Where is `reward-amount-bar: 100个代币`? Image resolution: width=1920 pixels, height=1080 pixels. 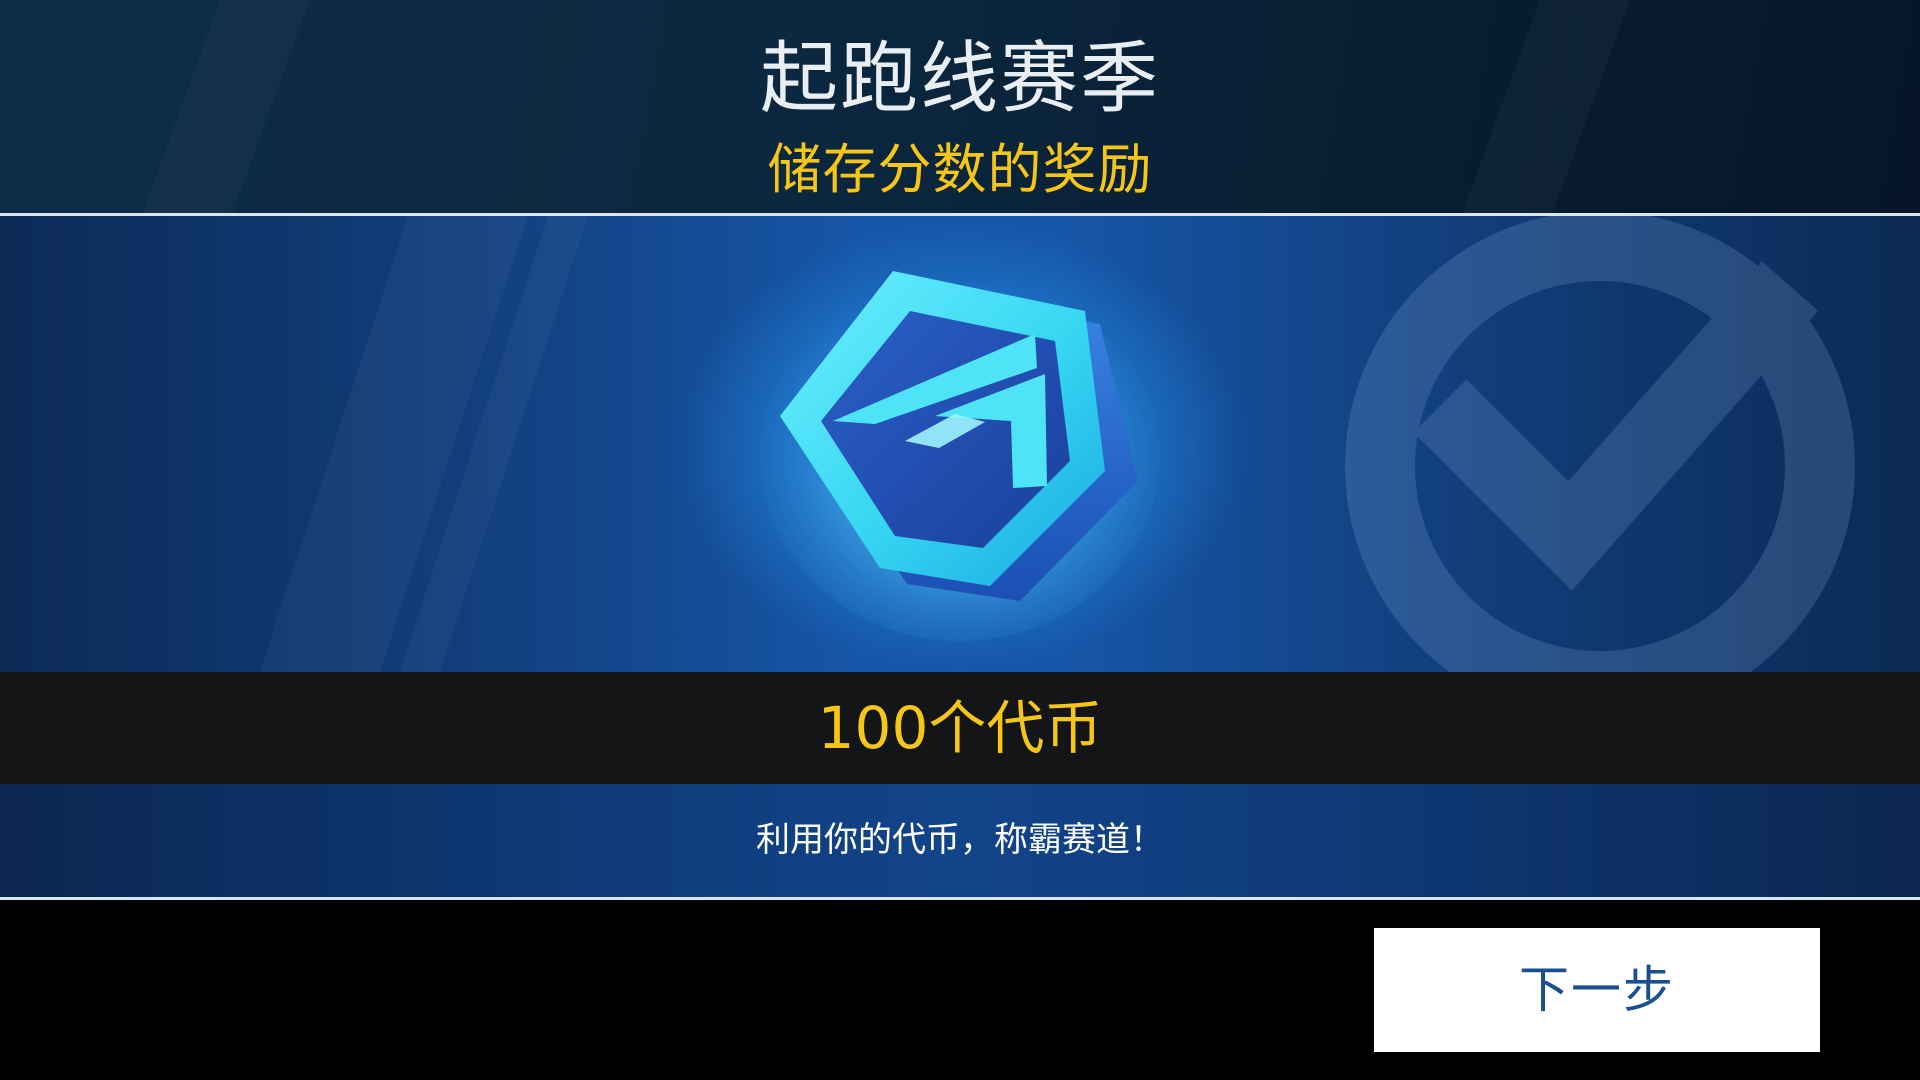
reward-amount-bar: 100个代币 is located at coordinates (960, 728).